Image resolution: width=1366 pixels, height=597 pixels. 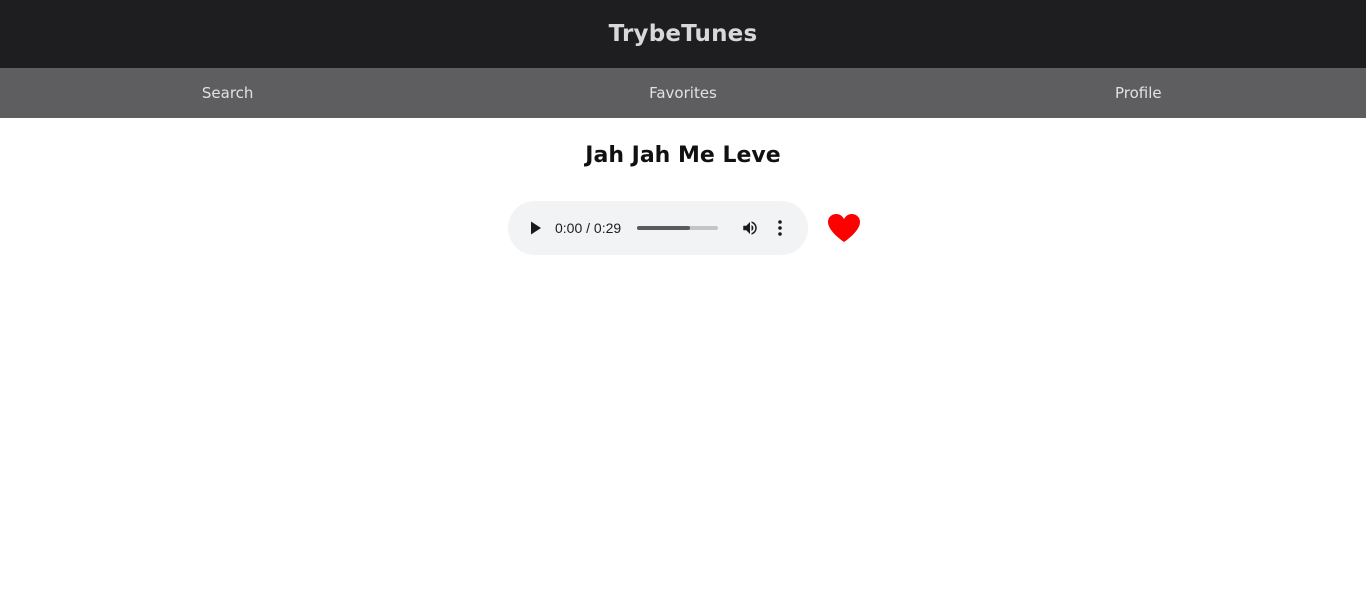 I want to click on volume-icon, so click(x=750, y=228).